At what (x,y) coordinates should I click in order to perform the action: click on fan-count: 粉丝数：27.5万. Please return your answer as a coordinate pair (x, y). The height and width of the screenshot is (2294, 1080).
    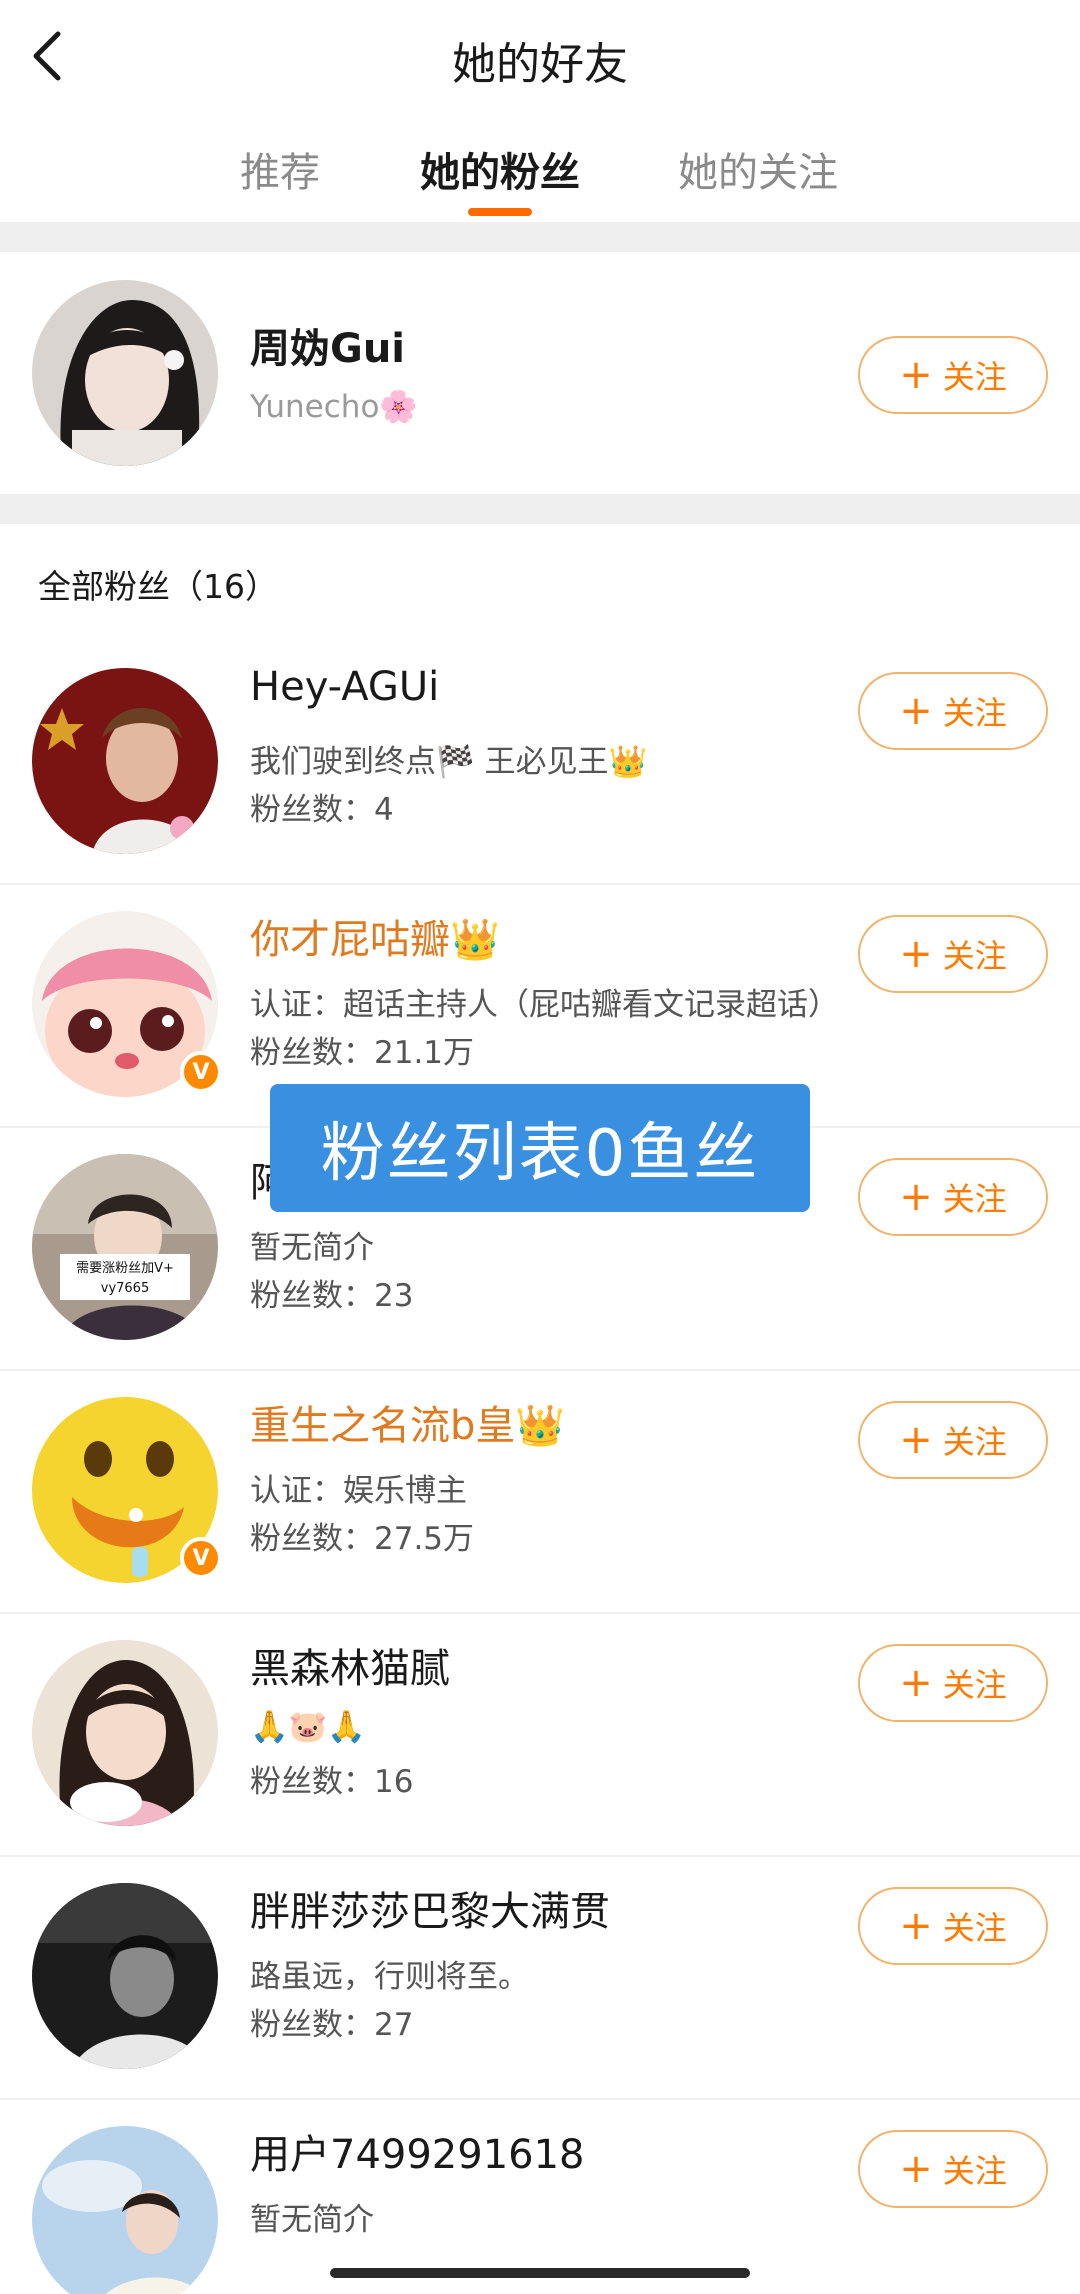
    Looking at the image, I should click on (362, 1539).